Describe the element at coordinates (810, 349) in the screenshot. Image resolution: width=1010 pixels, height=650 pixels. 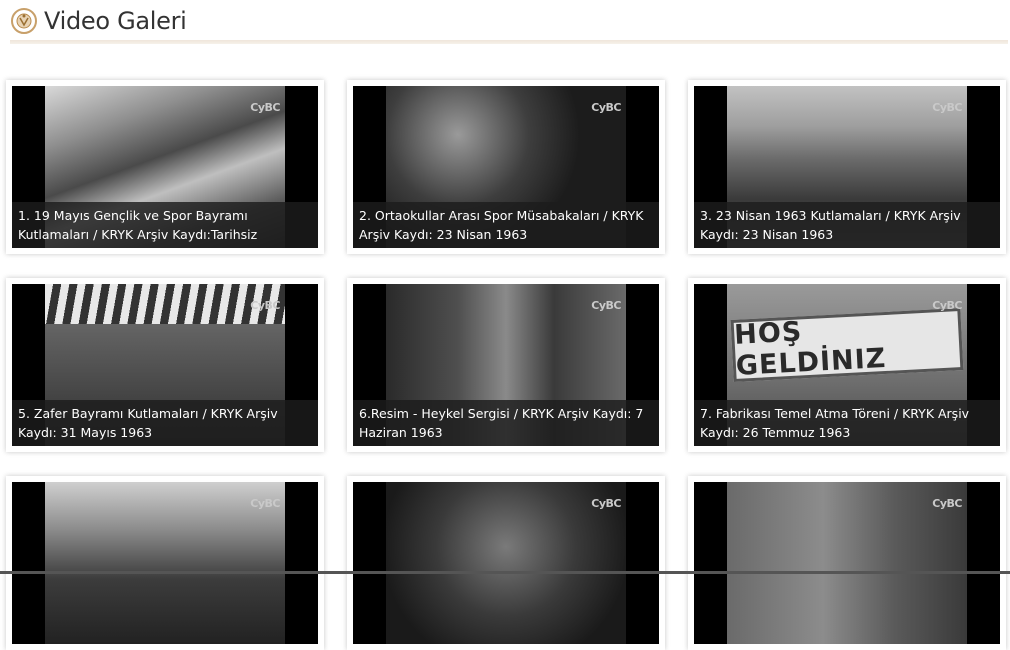
I see `banner-text: HOŞ GELDİNIZ` at that location.